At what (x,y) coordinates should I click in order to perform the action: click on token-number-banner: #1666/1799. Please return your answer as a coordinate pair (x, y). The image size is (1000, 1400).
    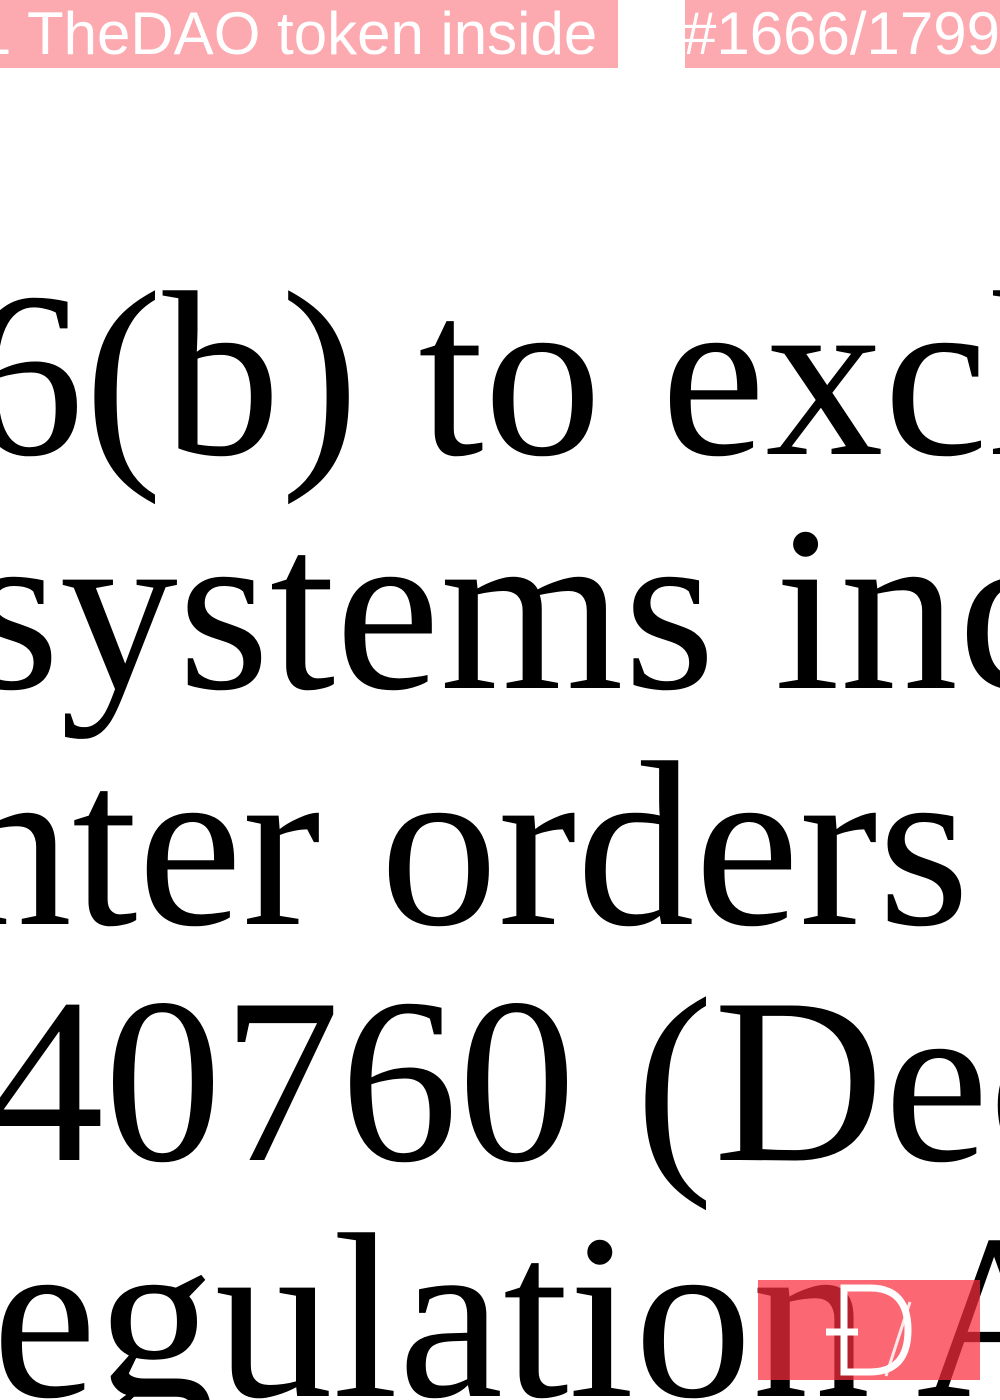
    Looking at the image, I should click on (842, 34).